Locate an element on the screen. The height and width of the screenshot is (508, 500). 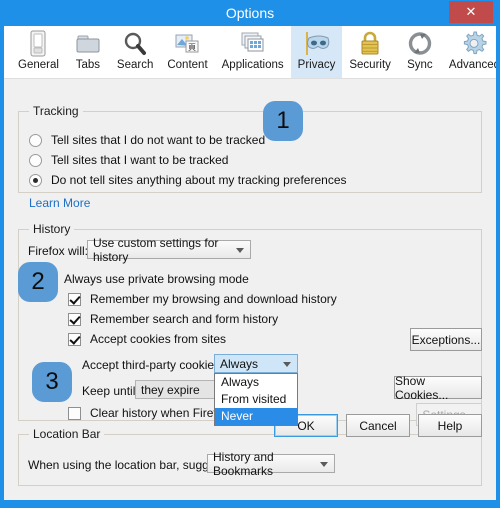
checkbox-remember-search-form: Remember search and form history is located at coordinates (173, 319).